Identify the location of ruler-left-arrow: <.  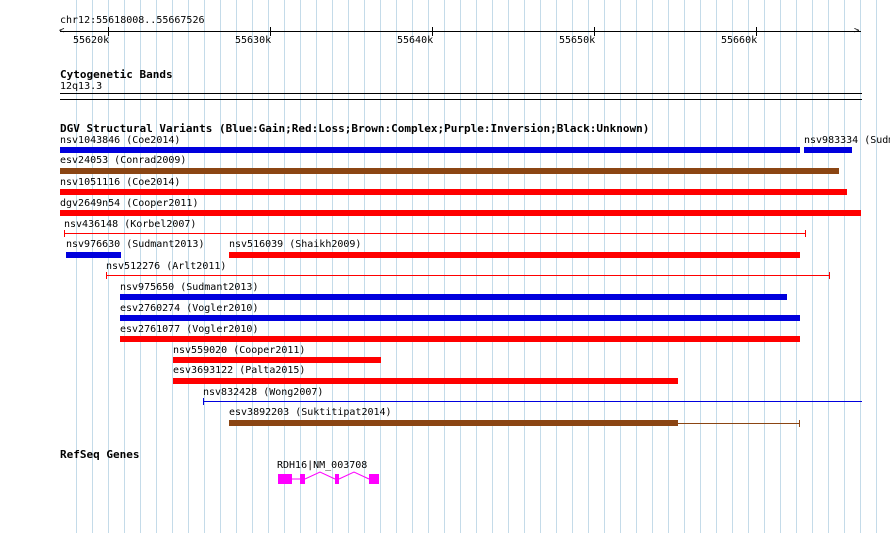
(62, 31).